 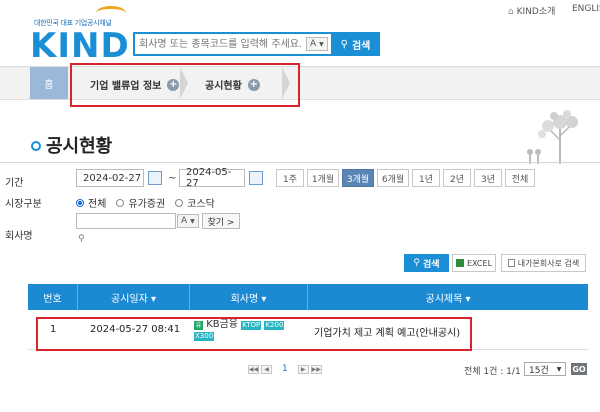 What do you see at coordinates (317, 44) in the screenshot?
I see `header-search-select: A ▼` at bounding box center [317, 44].